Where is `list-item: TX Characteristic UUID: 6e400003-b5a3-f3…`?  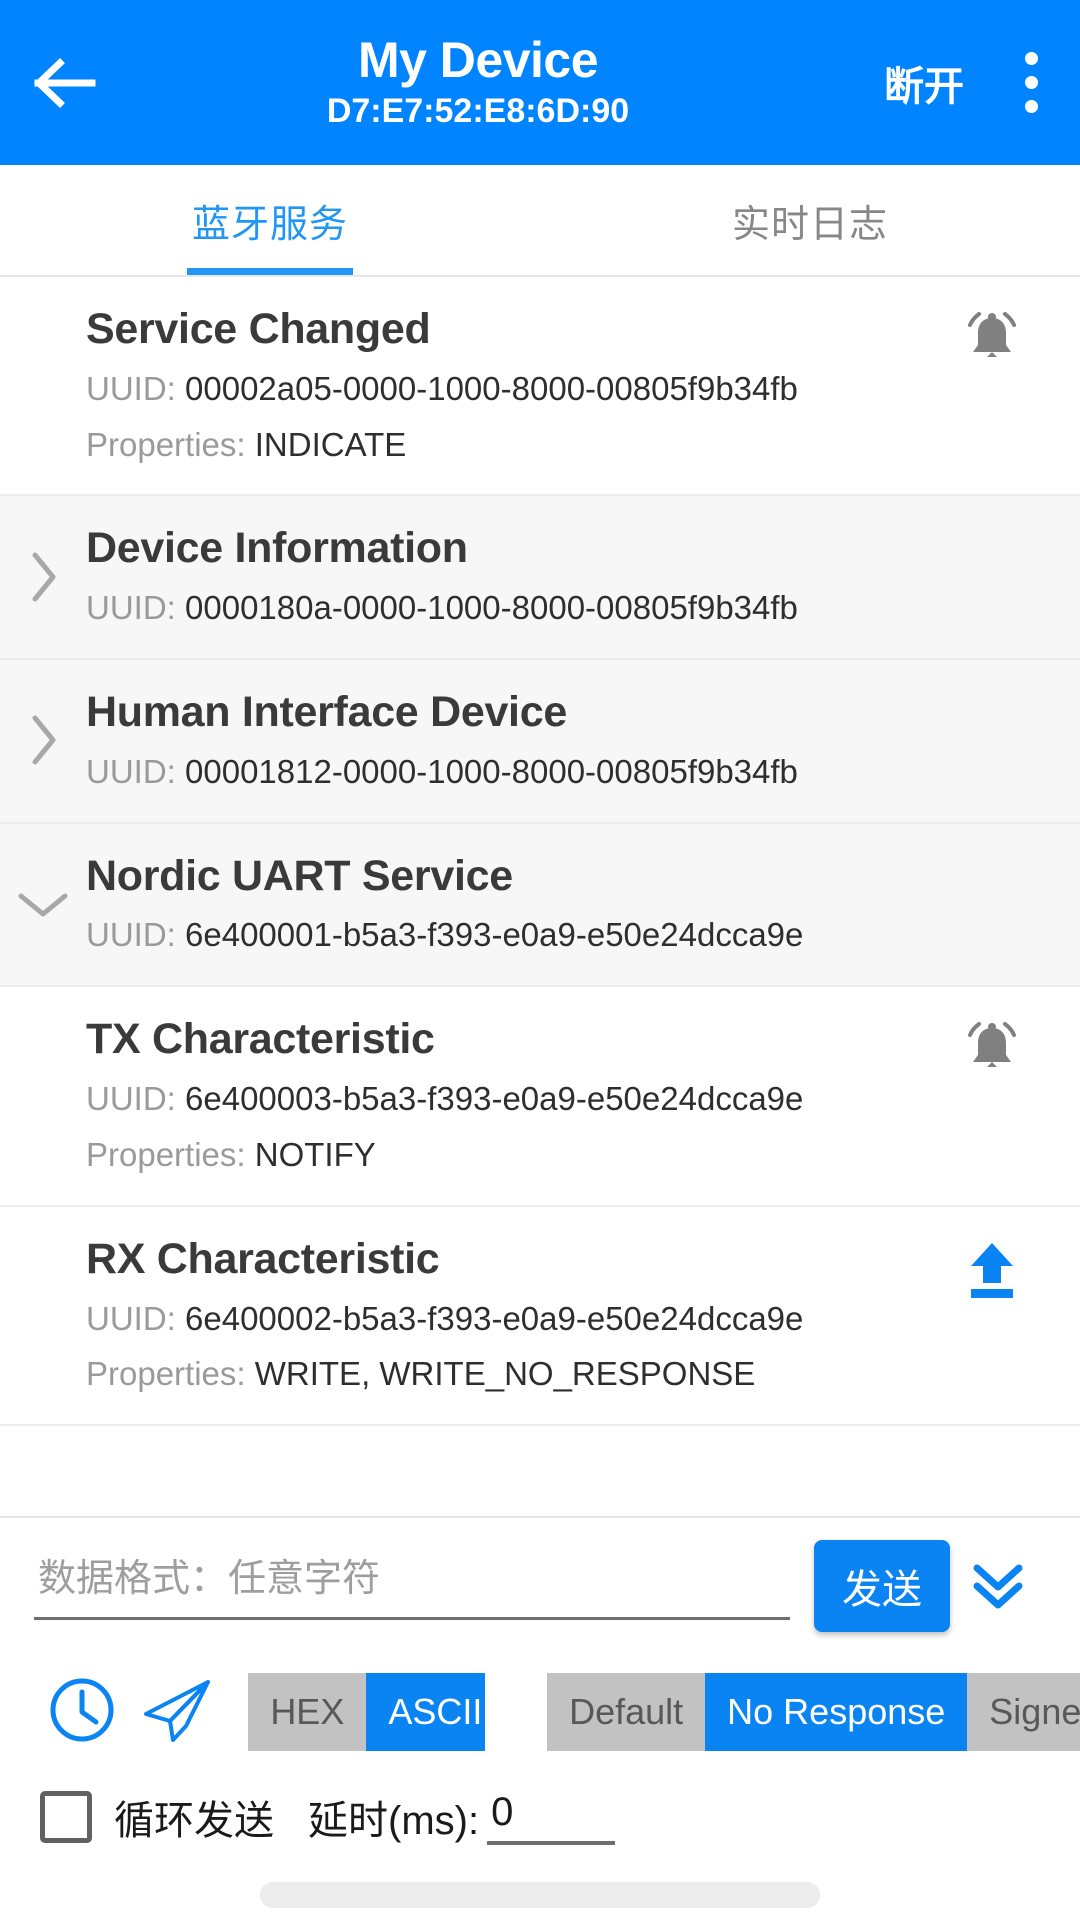 list-item: TX Characteristic UUID: 6e400003-b5a3-f3… is located at coordinates (540, 1097).